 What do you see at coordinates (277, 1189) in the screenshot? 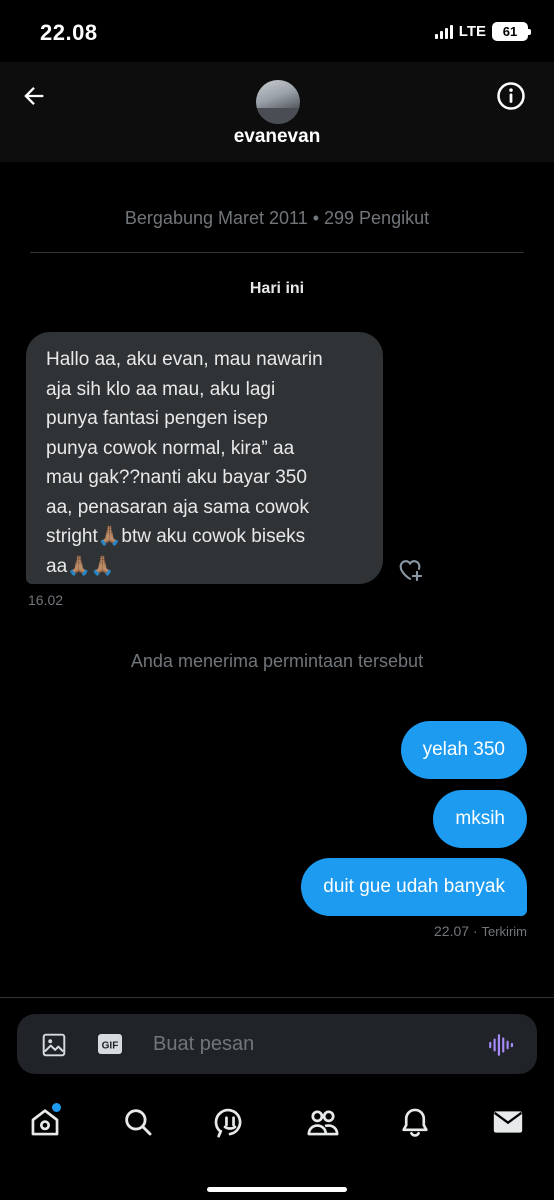
I see `home-indicator` at bounding box center [277, 1189].